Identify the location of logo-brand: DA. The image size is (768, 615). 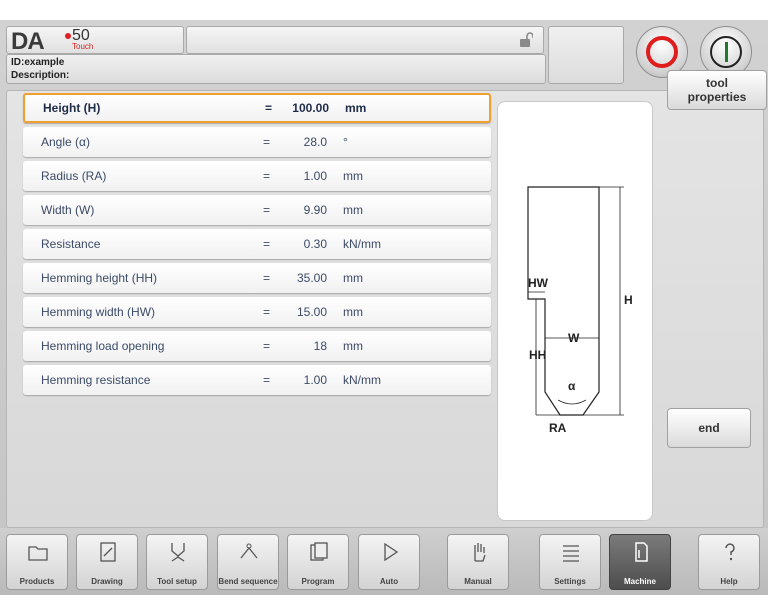
(28, 41).